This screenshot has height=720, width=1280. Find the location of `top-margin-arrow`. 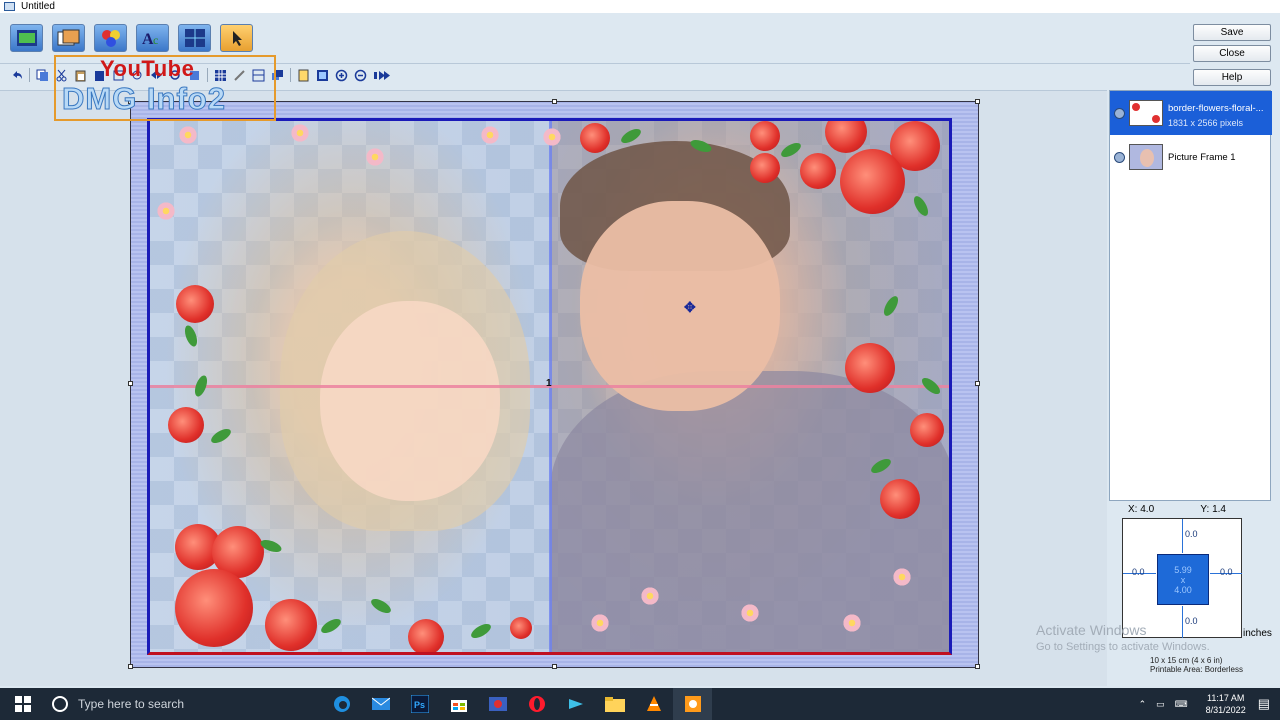

top-margin-arrow is located at coordinates (1182, 536).